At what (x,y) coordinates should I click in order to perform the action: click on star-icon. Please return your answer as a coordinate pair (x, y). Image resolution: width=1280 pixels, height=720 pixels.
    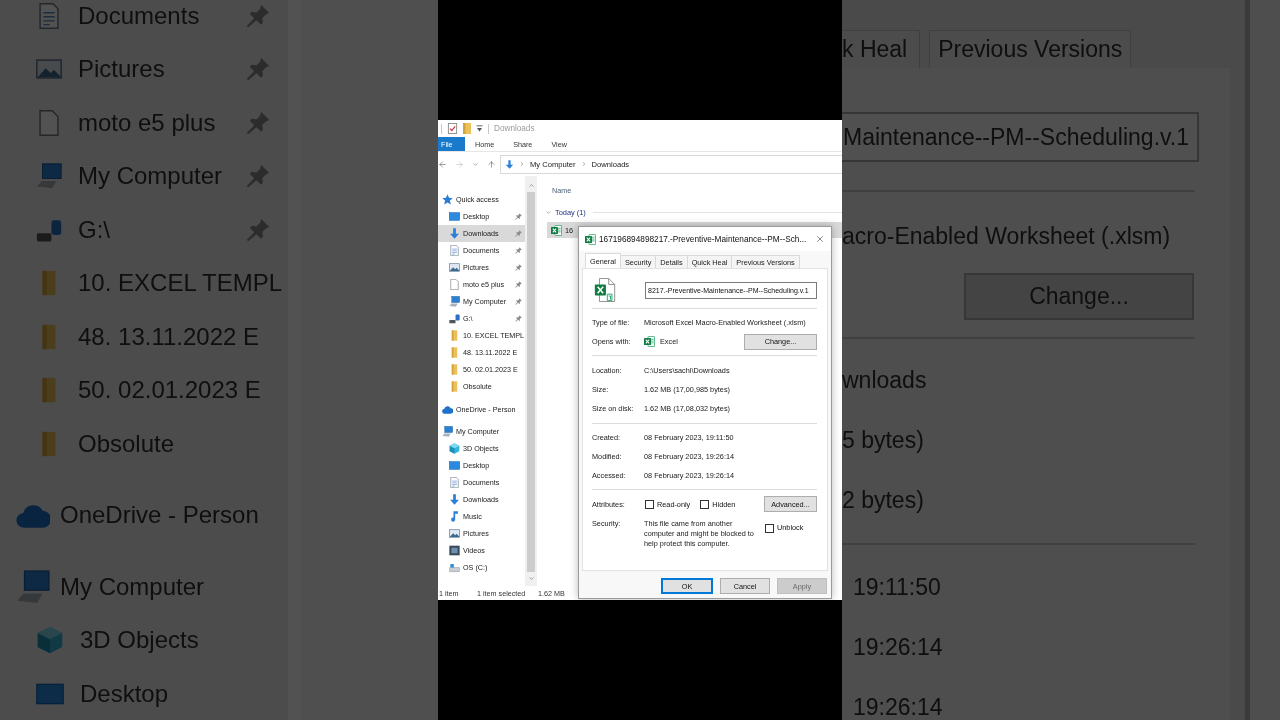
    Looking at the image, I should click on (447, 199).